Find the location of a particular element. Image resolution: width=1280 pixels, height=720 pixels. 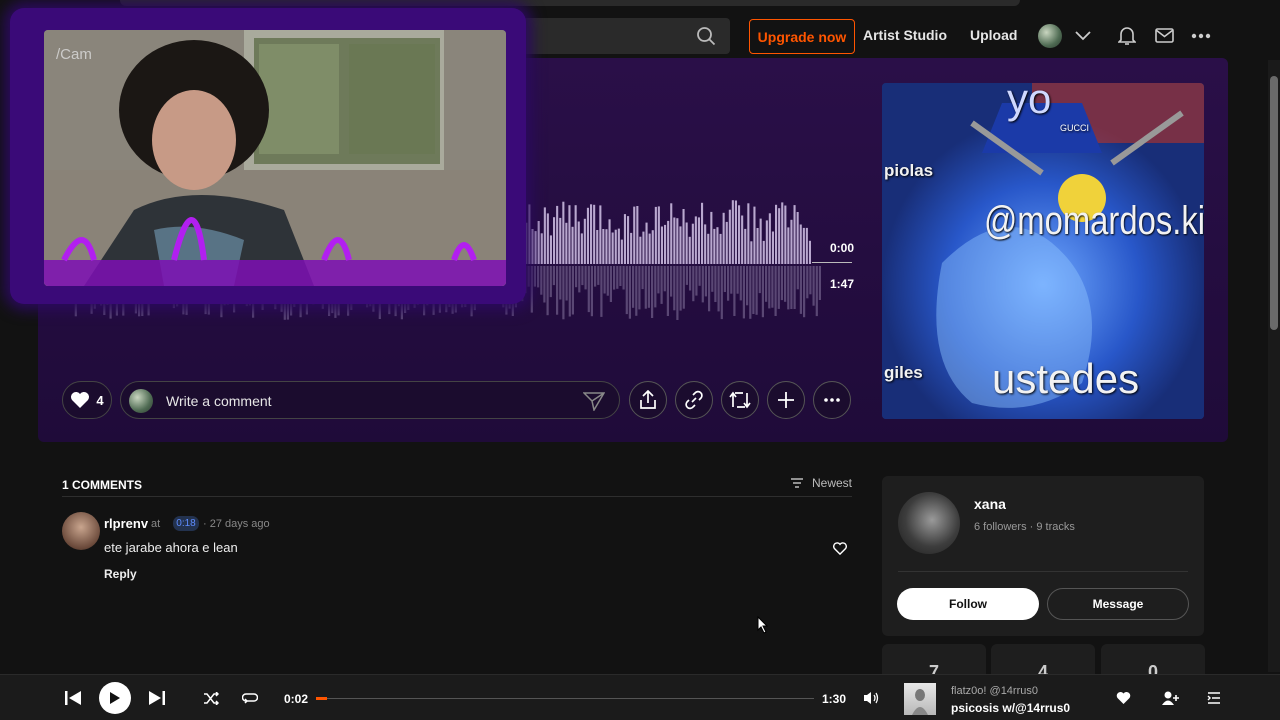

now-playing-artist: flatz0o! @14rrus0 is located at coordinates (994, 691).